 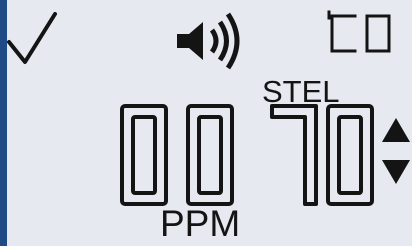 What do you see at coordinates (144, 155) in the screenshot?
I see `digit-0-first` at bounding box center [144, 155].